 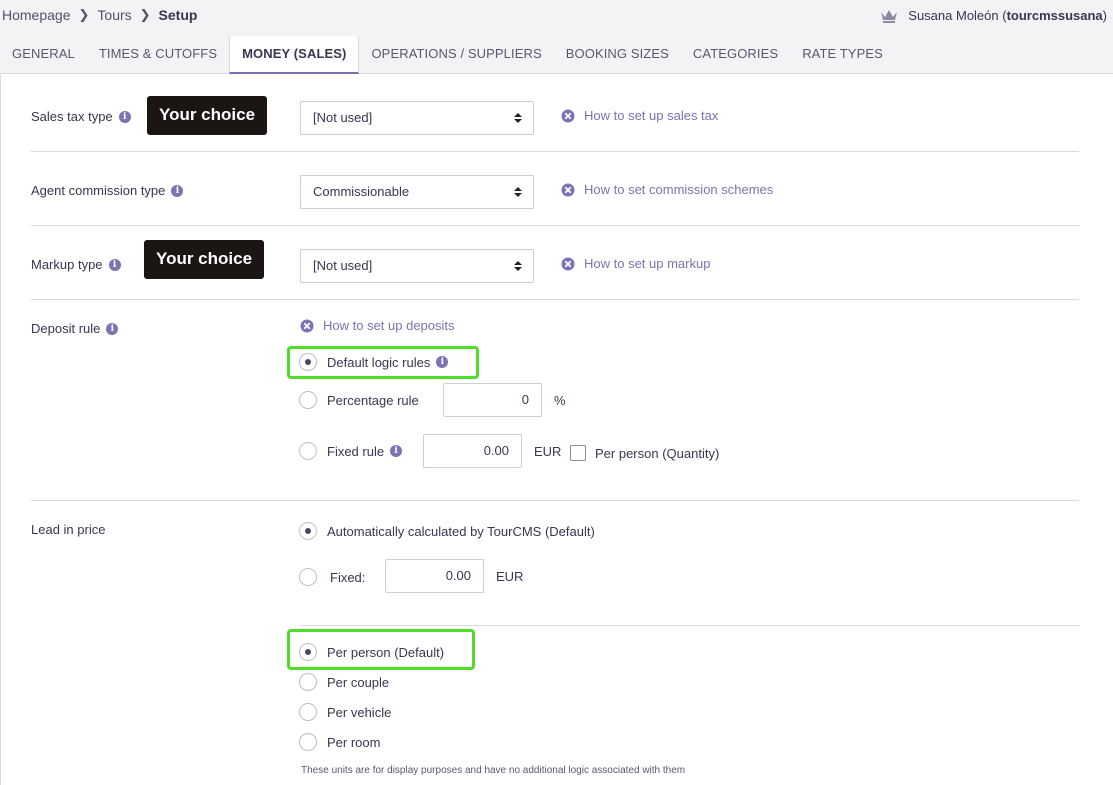 What do you see at coordinates (43, 55) in the screenshot?
I see `tab-general: GENERAL` at bounding box center [43, 55].